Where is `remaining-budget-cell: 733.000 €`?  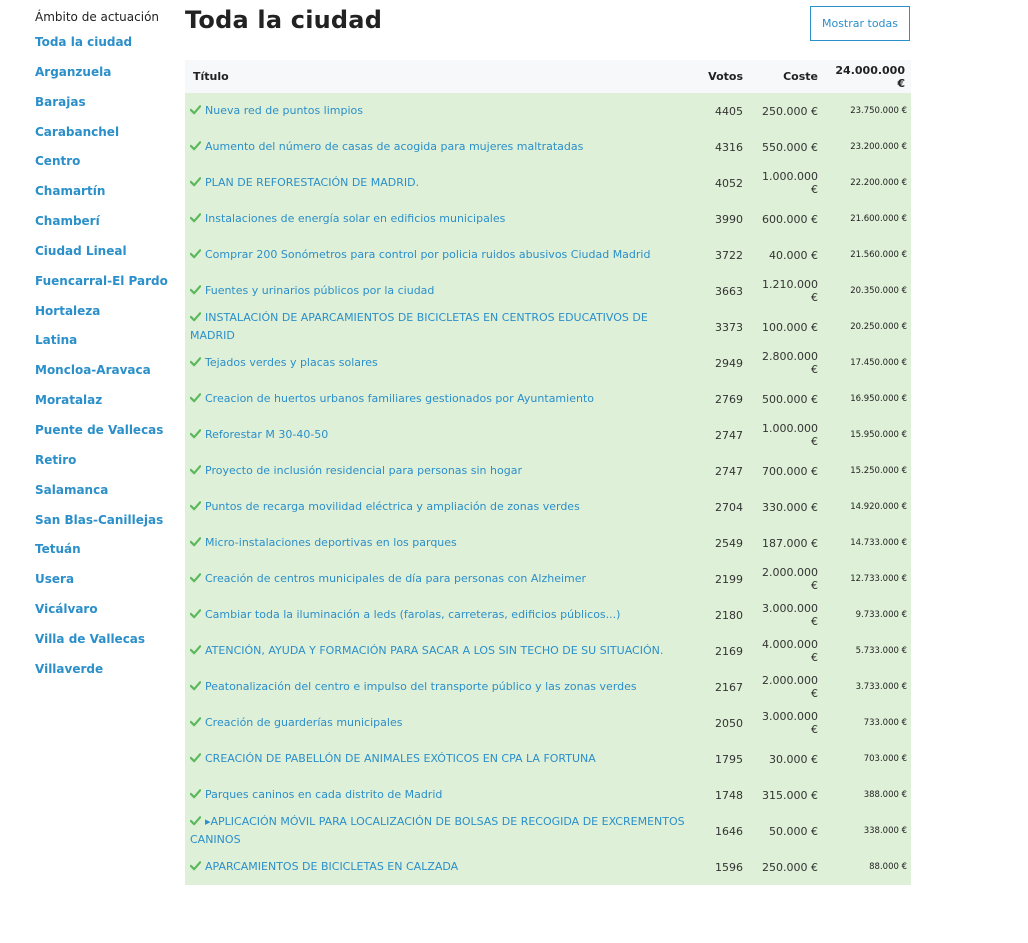 remaining-budget-cell: 733.000 € is located at coordinates (885, 723).